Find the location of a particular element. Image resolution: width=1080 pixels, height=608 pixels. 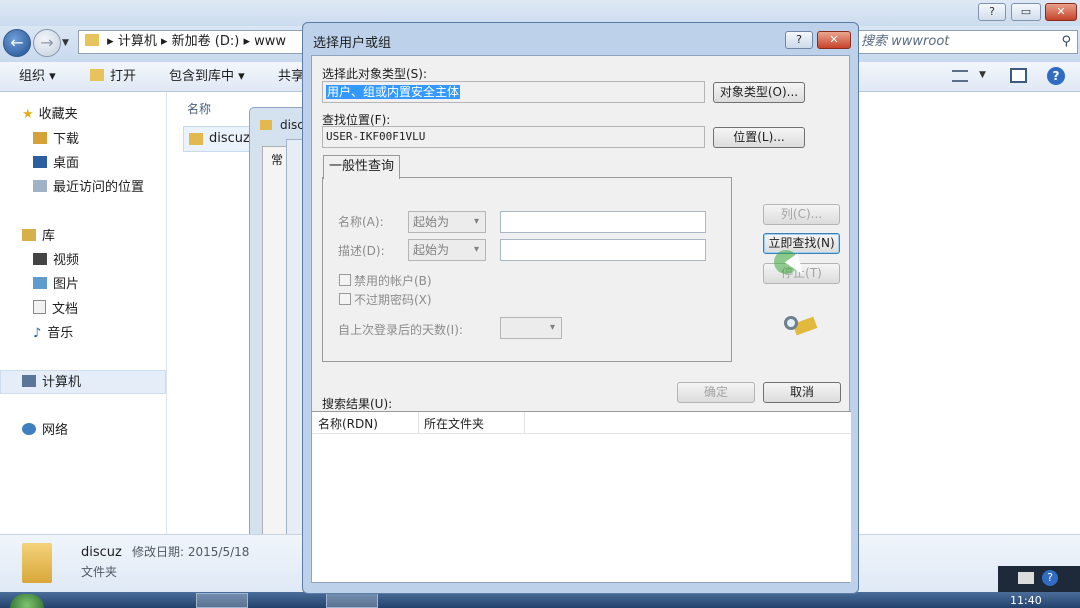

object-type-value: 用户、组或内置安全主体 is located at coordinates (393, 92).